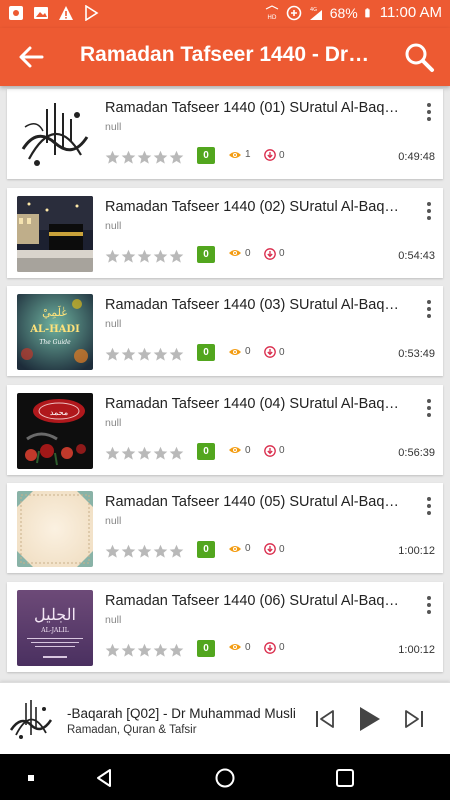 Image resolution: width=450 pixels, height=800 pixels. What do you see at coordinates (271, 12) in the screenshot?
I see `hd-signal-icon: HD` at bounding box center [271, 12].